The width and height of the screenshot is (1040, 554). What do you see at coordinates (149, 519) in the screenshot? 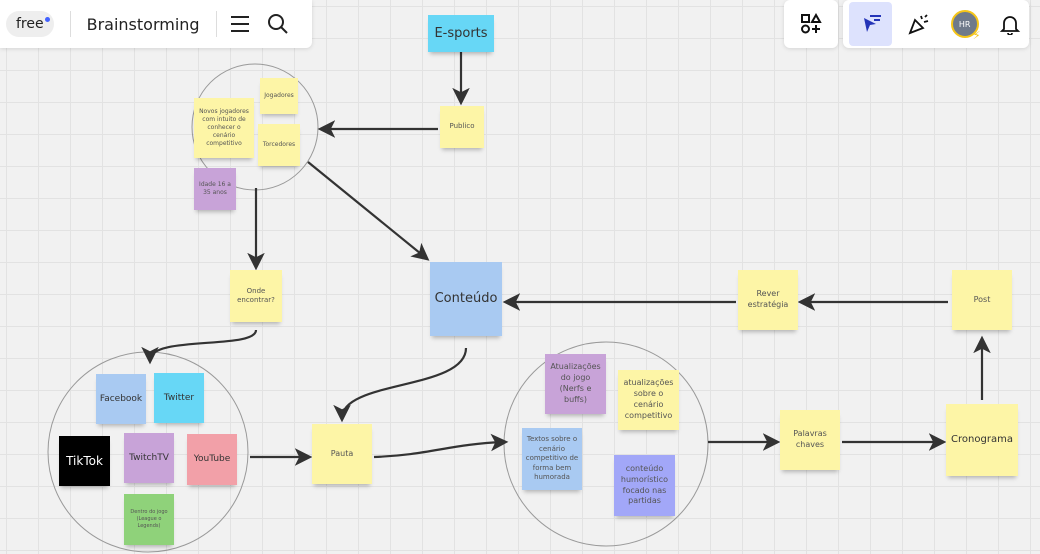
I see `sticky-dentro-do-jogo: Dentro do jogo (League o Legends)` at bounding box center [149, 519].